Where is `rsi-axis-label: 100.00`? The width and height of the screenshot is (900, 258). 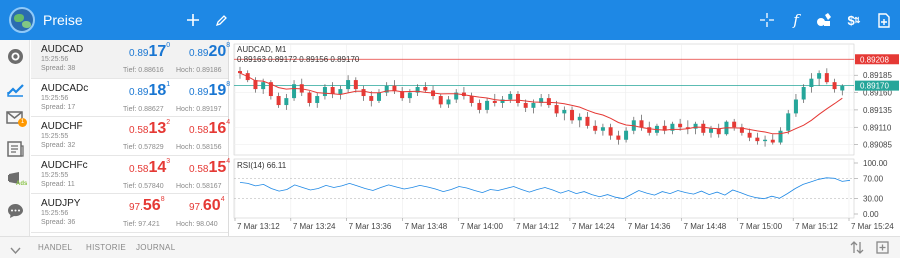
rsi-axis-label: 100.00 is located at coordinates (875, 163).